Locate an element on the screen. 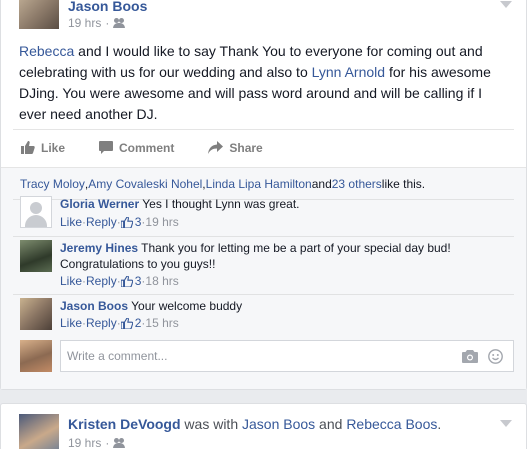  post-actions-bar: Like Comment Share is located at coordinates (263, 147).